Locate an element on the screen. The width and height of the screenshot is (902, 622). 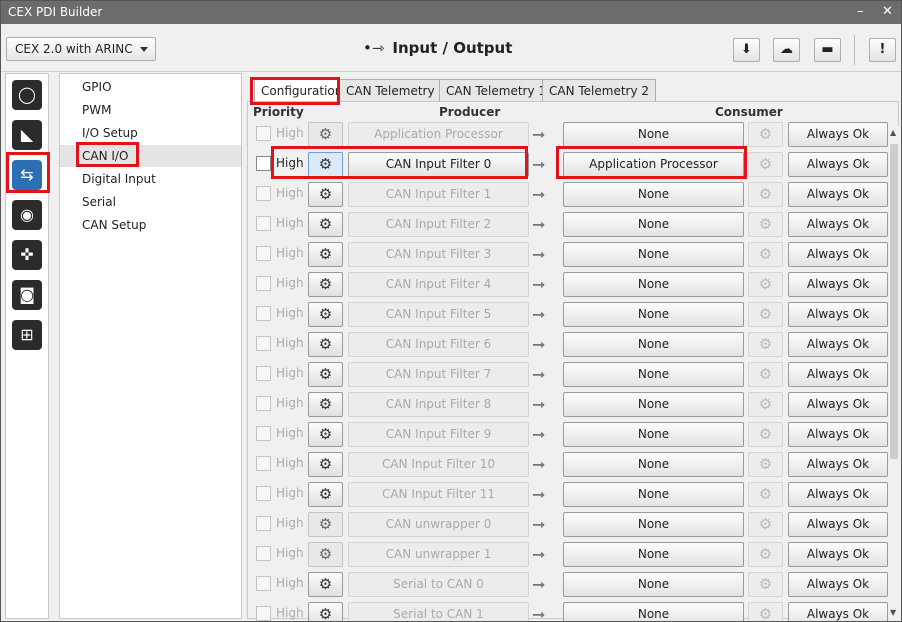
producer-button: Serial to CAN 1 is located at coordinates (438, 611).